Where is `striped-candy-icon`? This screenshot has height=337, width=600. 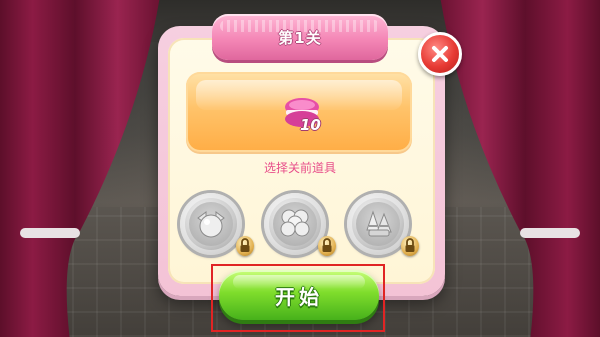 striped-candy-icon is located at coordinates (379, 223).